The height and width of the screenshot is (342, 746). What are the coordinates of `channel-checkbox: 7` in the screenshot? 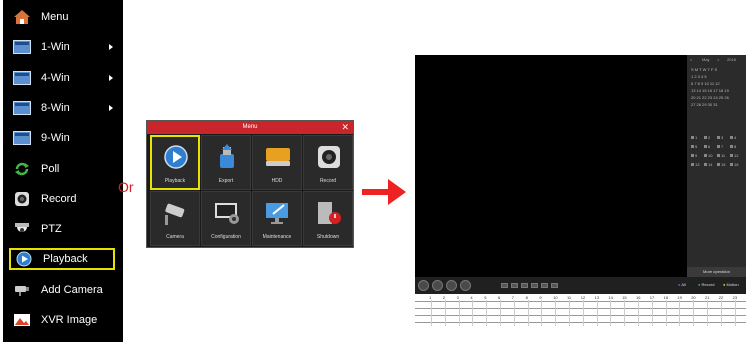 It's located at (720, 146).